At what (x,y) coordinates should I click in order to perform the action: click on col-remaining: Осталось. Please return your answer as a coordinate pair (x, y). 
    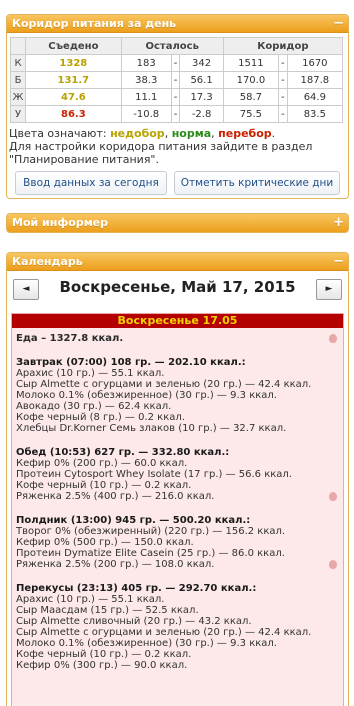
    Looking at the image, I should click on (172, 46).